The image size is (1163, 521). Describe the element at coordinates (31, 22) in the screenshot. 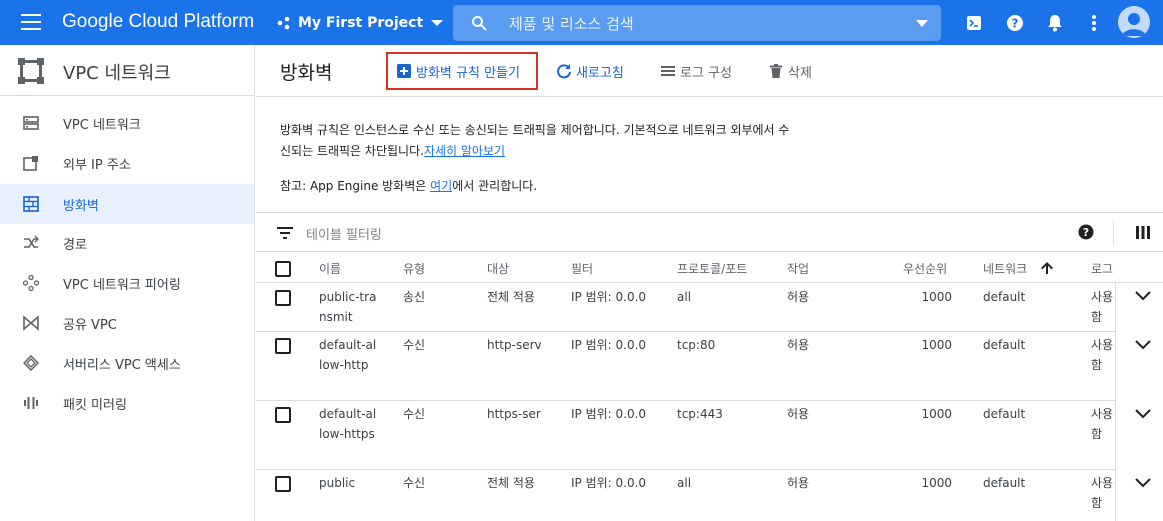

I see `menu-icon` at that location.